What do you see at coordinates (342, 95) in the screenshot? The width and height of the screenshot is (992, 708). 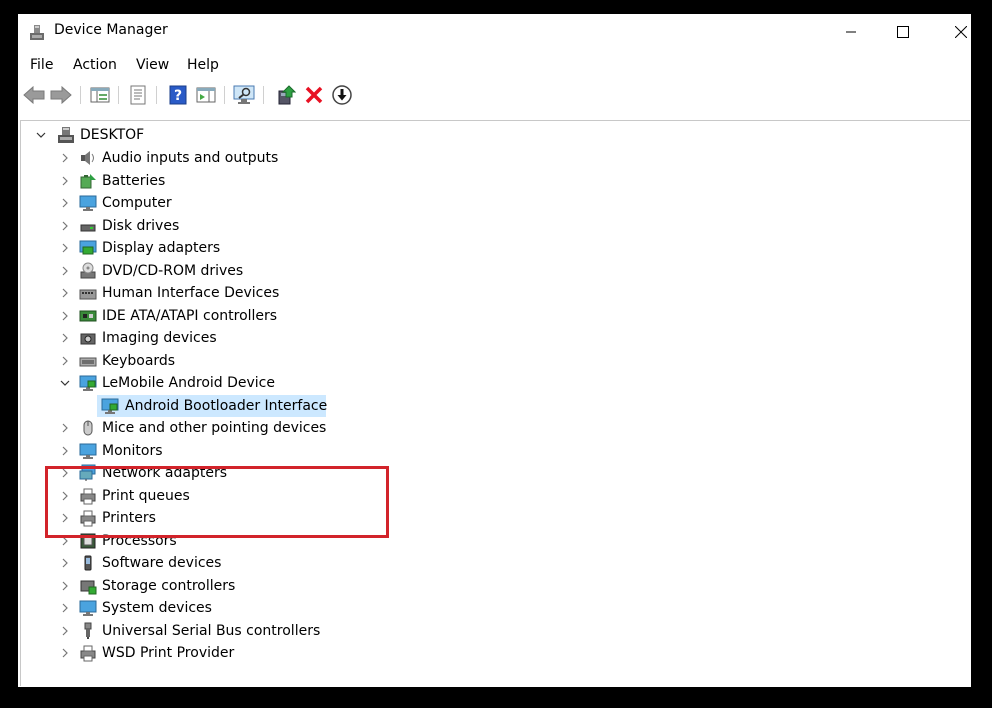 I see `disable-device-button` at bounding box center [342, 95].